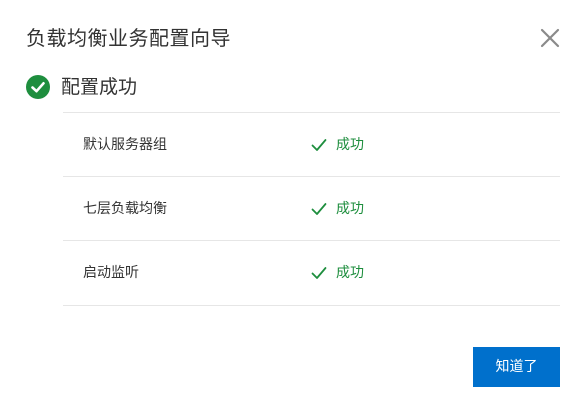 This screenshot has height=402, width=577. What do you see at coordinates (111, 273) in the screenshot?
I see `step-name: 启动监听` at bounding box center [111, 273].